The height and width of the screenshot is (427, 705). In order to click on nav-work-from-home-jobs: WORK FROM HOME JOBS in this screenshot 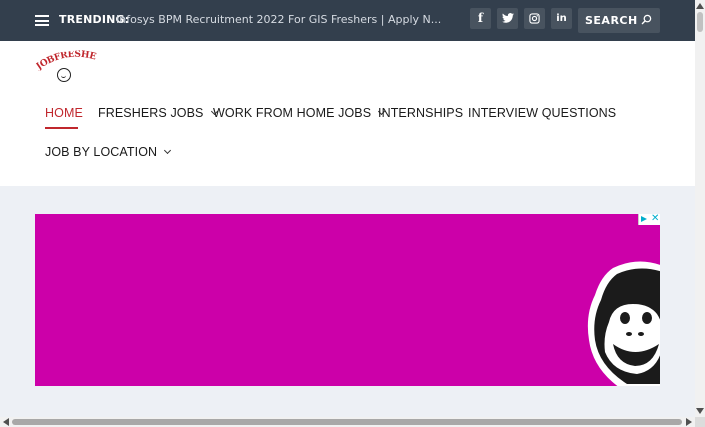, I will do `click(299, 113)`.